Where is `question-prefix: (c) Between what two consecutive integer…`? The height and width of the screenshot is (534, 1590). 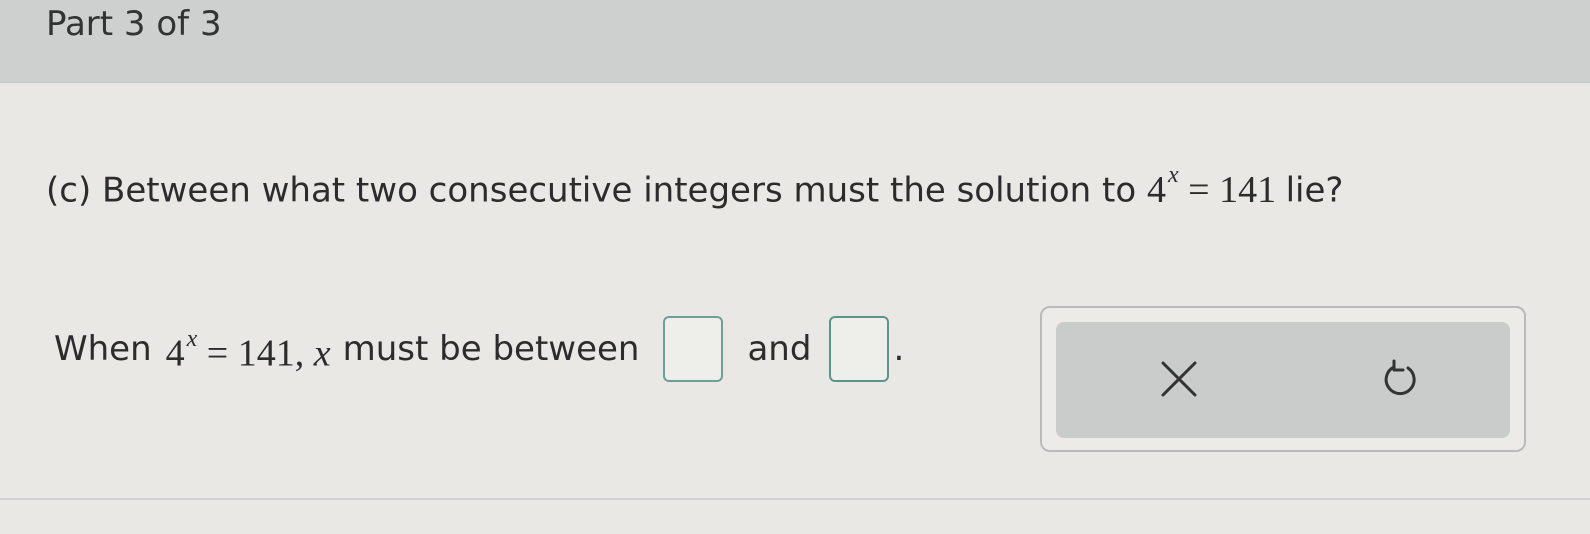 question-prefix: (c) Between what two consecutive integer… is located at coordinates (591, 190).